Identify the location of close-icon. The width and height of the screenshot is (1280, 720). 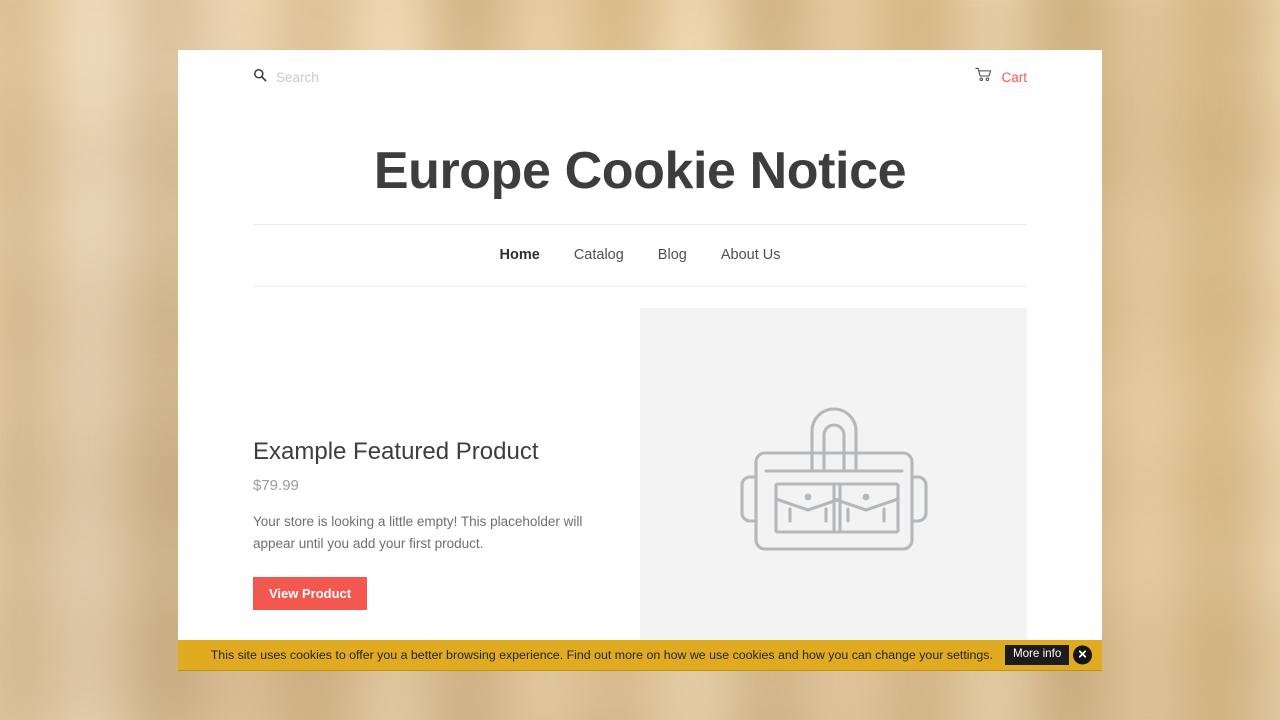
(1082, 655).